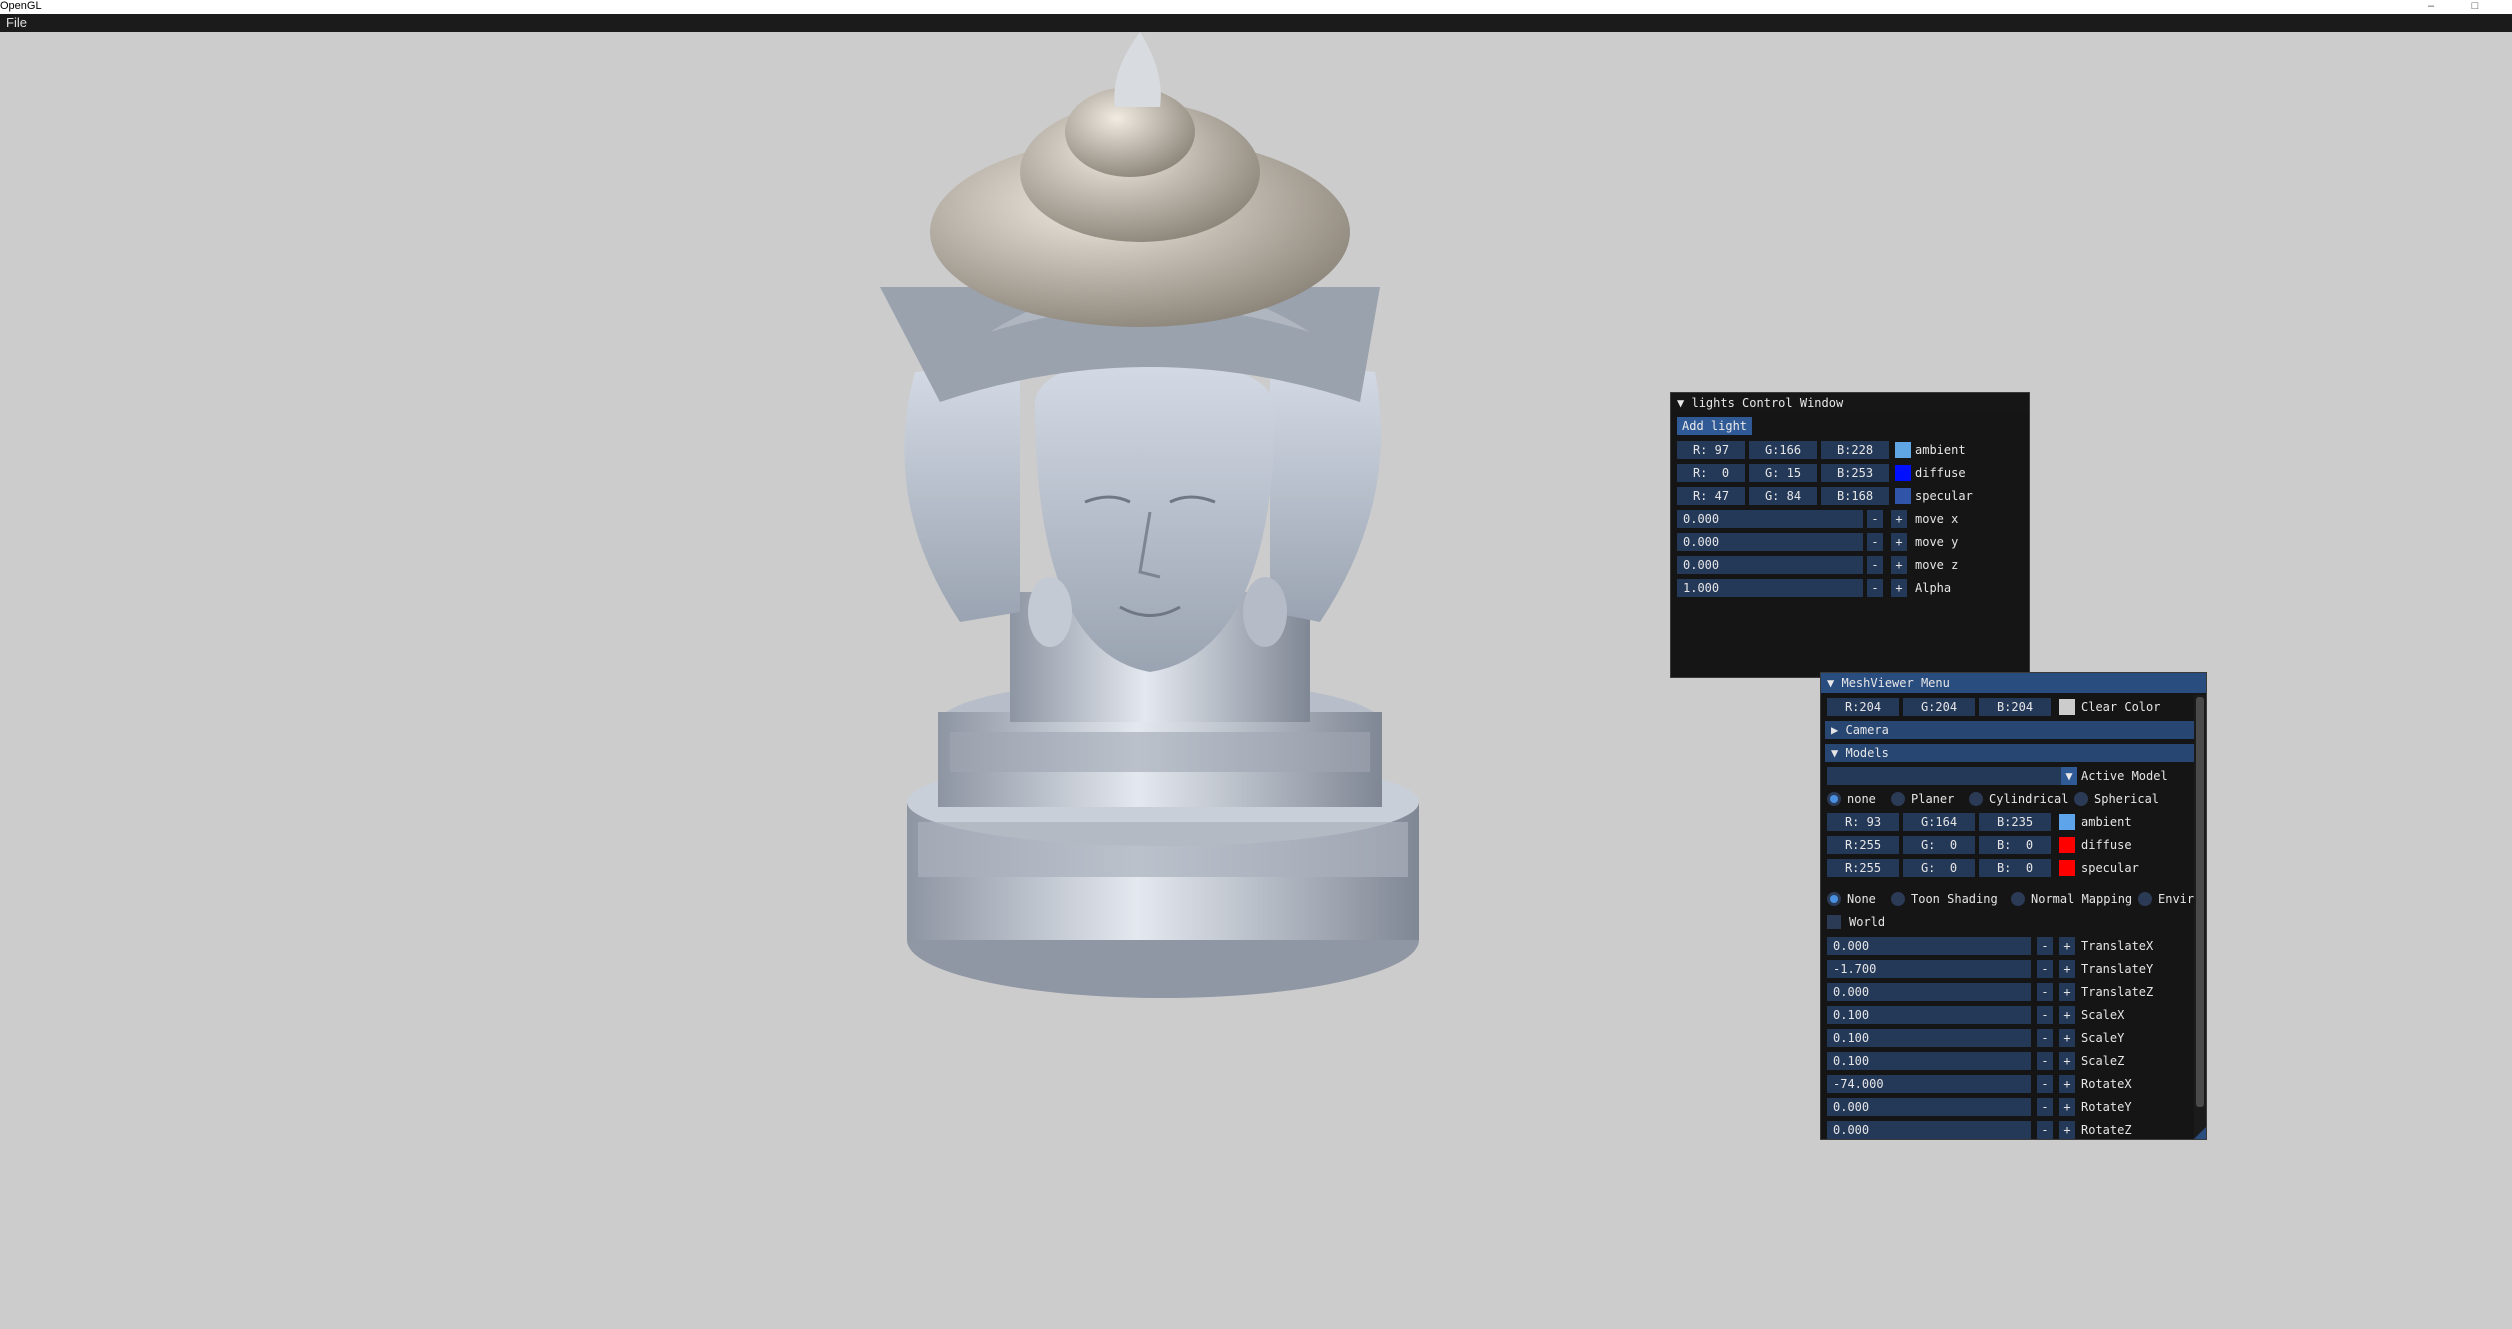 Image resolution: width=2512 pixels, height=1329 pixels. Describe the element at coordinates (1256, 23) in the screenshot. I see `menu-bar: File` at that location.